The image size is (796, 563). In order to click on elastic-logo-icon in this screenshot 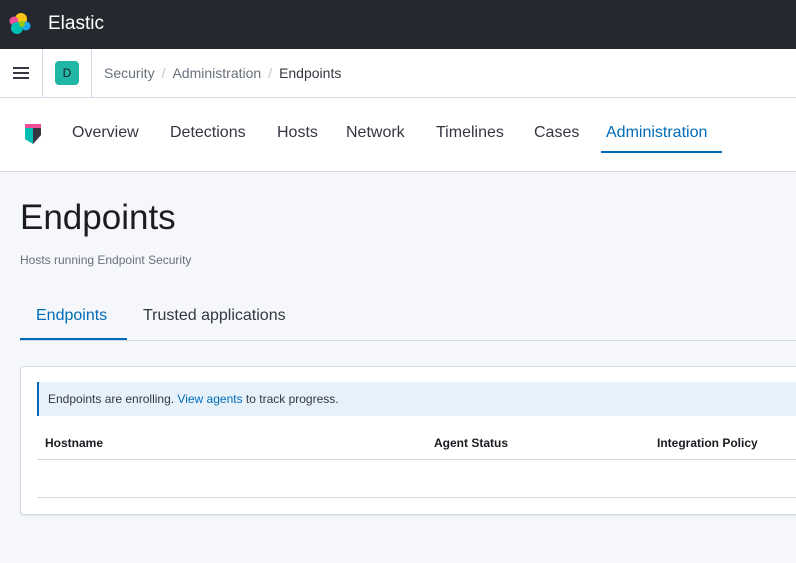, I will do `click(20, 24)`.